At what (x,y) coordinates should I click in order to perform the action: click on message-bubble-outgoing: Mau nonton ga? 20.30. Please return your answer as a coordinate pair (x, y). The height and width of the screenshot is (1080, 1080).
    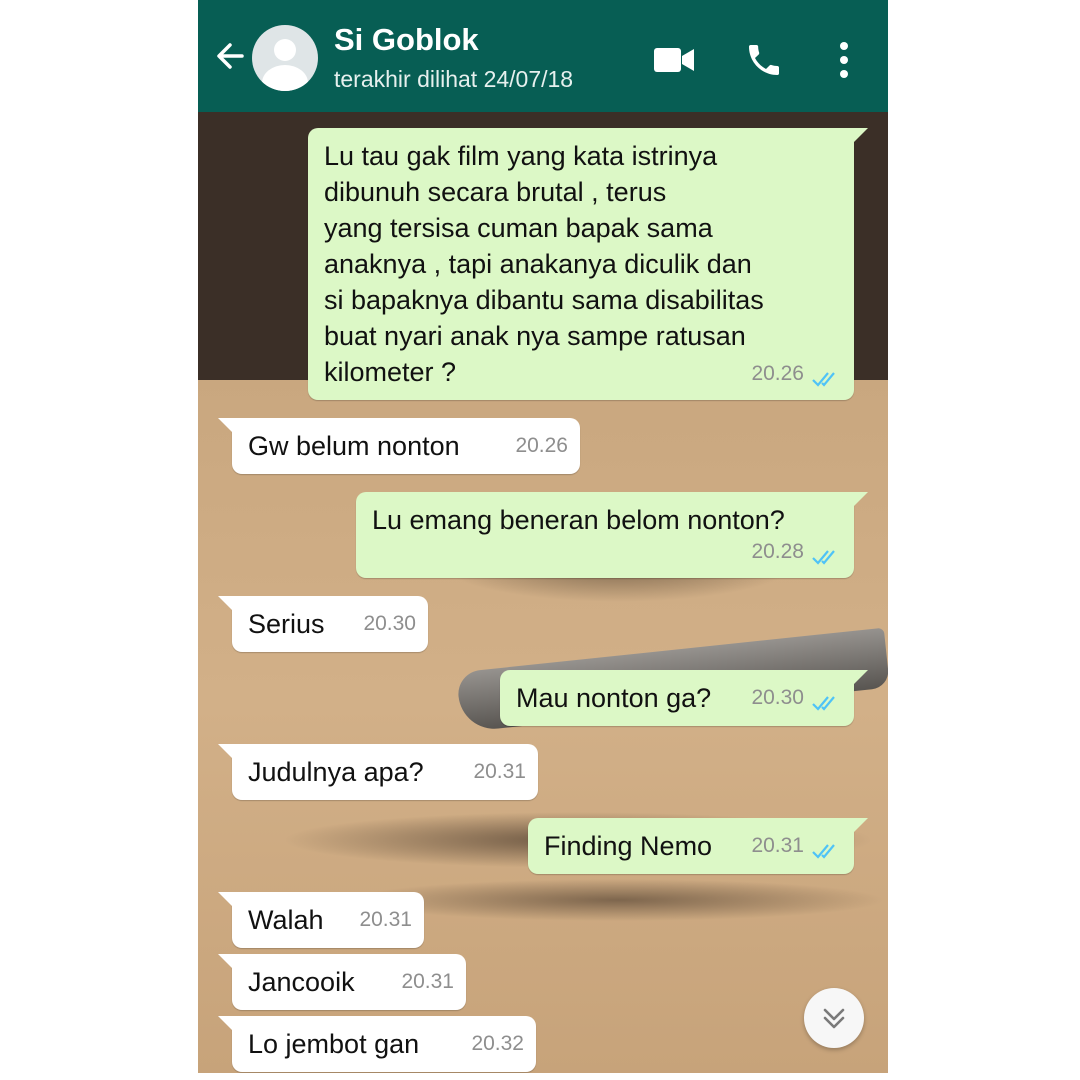
    Looking at the image, I should click on (684, 698).